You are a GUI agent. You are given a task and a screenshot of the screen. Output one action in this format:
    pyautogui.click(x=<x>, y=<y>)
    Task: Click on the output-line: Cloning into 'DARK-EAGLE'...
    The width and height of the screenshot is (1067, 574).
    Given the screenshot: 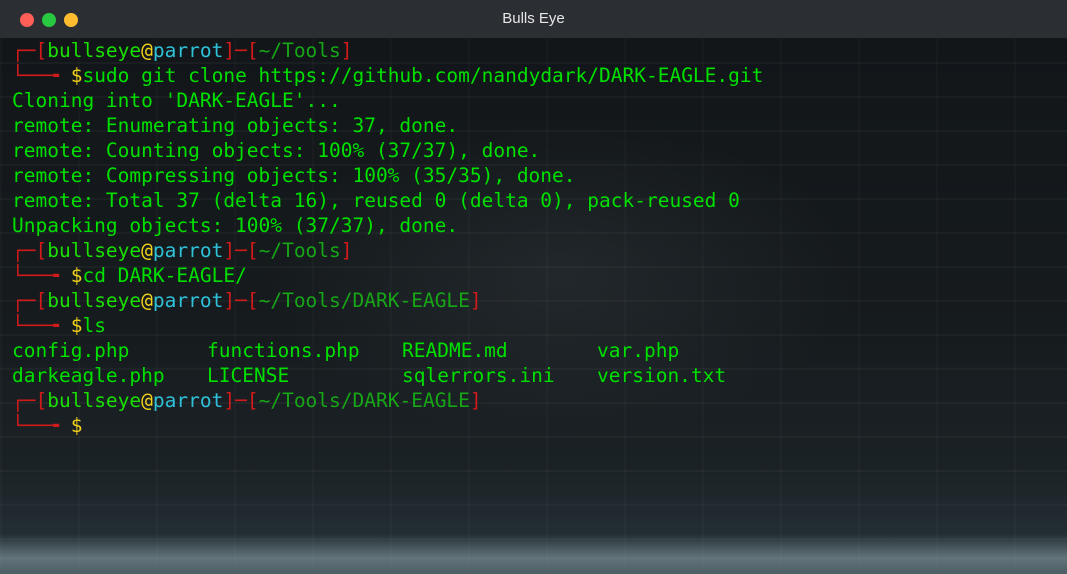 What is the action you would take?
    pyautogui.click(x=176, y=100)
    